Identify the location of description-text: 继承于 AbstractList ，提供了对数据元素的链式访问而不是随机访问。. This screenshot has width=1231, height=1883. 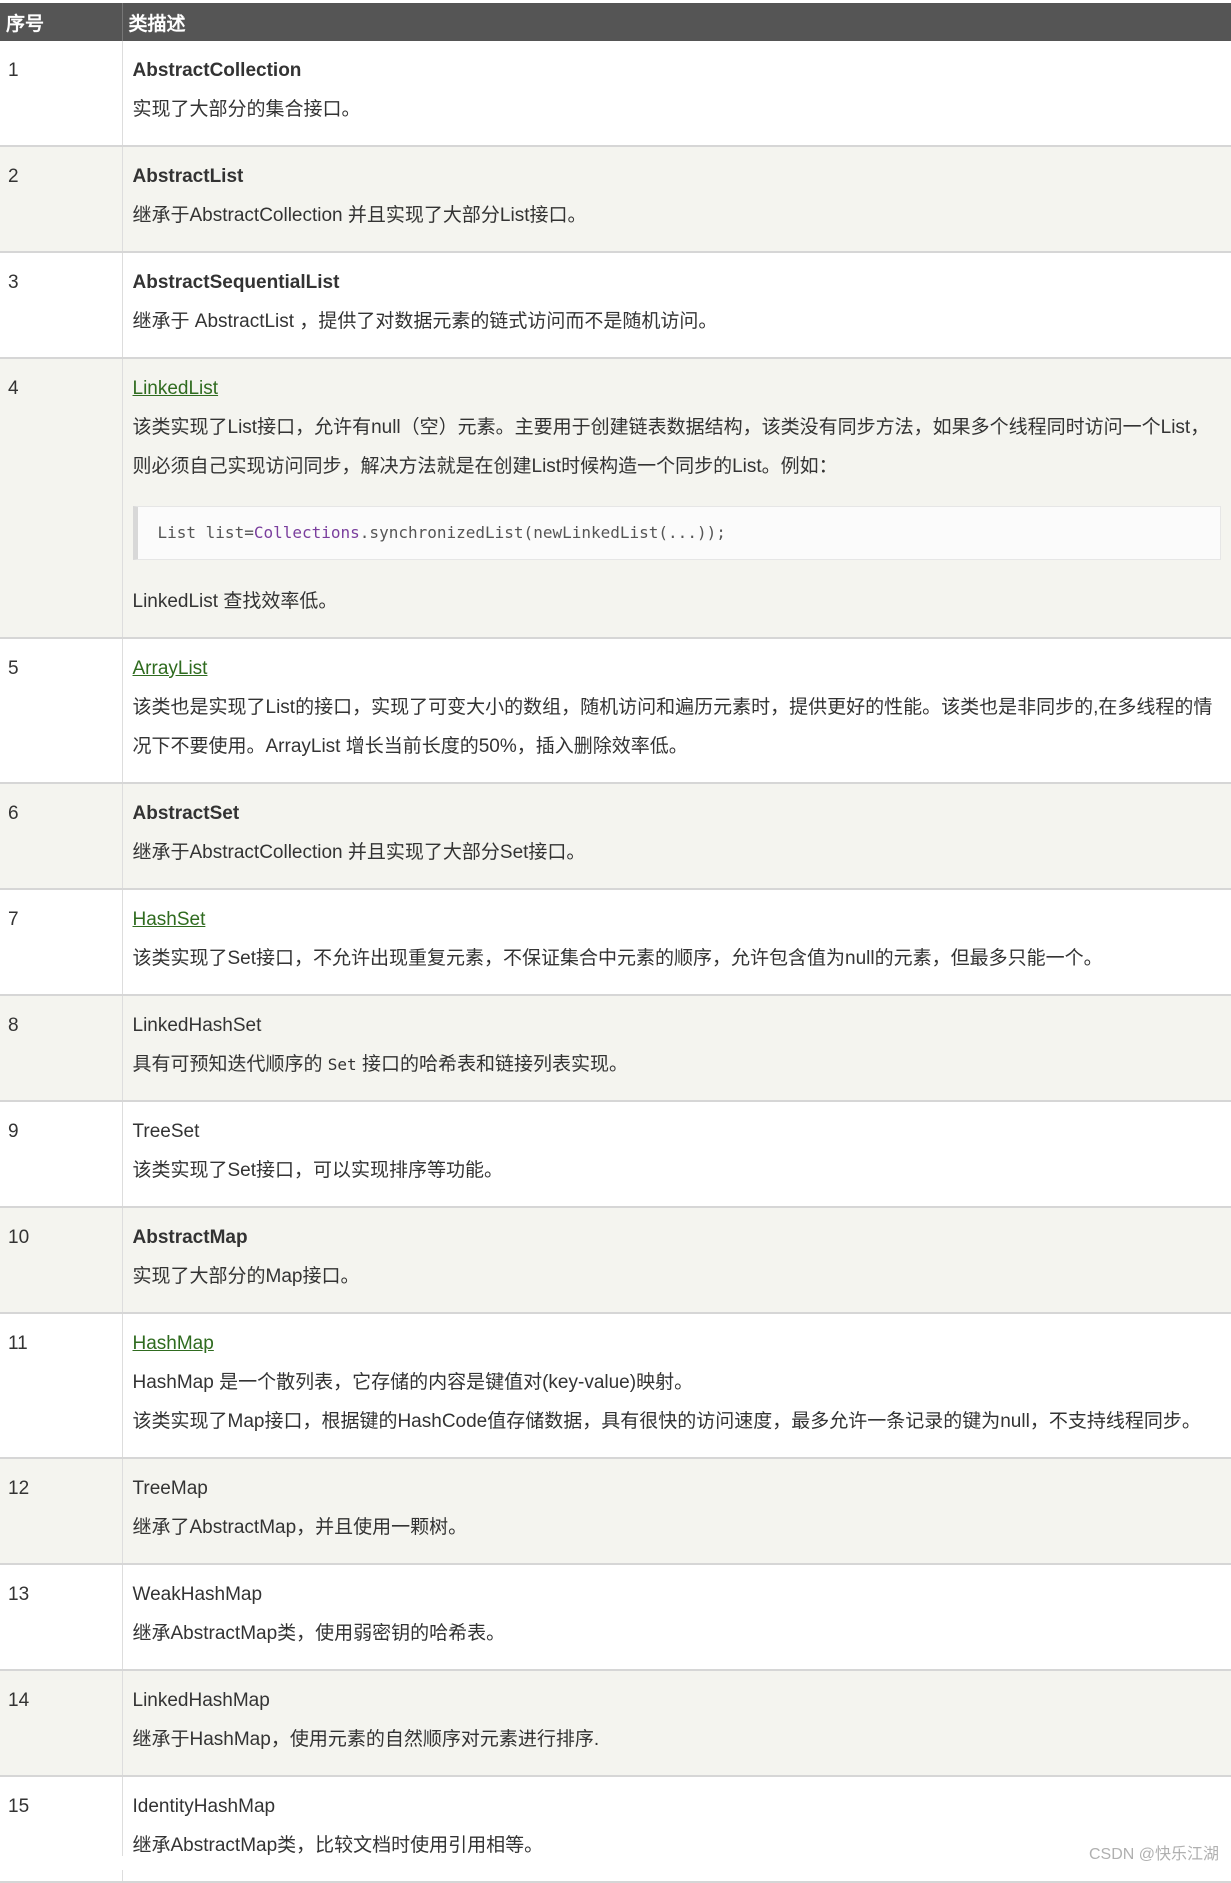
(425, 321).